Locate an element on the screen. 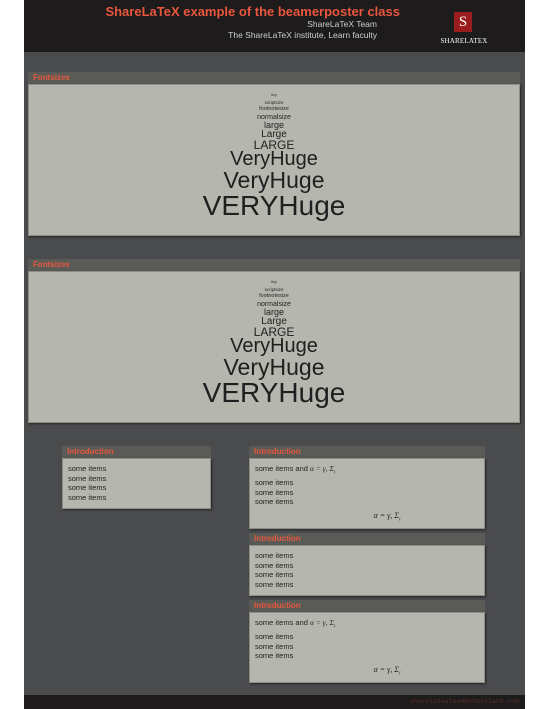 The width and height of the screenshot is (548, 709). poster-author: ShareLaTeX Team is located at coordinates (342, 24).